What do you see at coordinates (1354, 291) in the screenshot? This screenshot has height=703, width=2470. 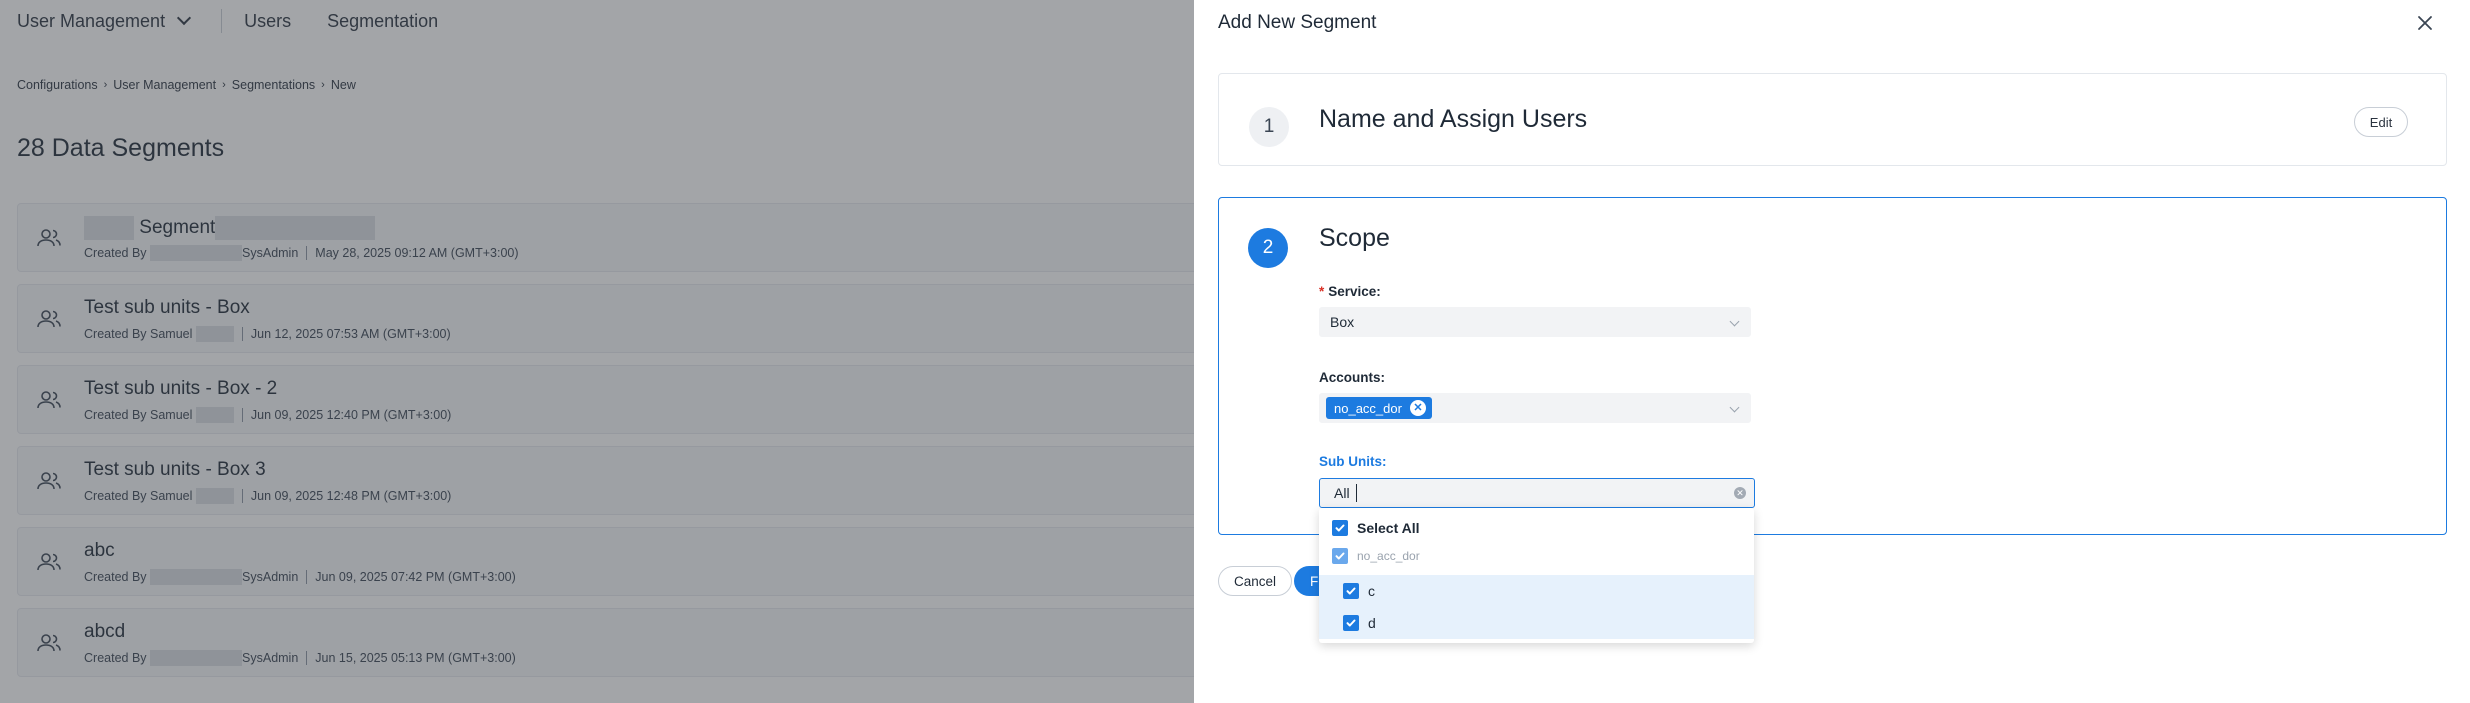 I see `service-label-text: Service:` at bounding box center [1354, 291].